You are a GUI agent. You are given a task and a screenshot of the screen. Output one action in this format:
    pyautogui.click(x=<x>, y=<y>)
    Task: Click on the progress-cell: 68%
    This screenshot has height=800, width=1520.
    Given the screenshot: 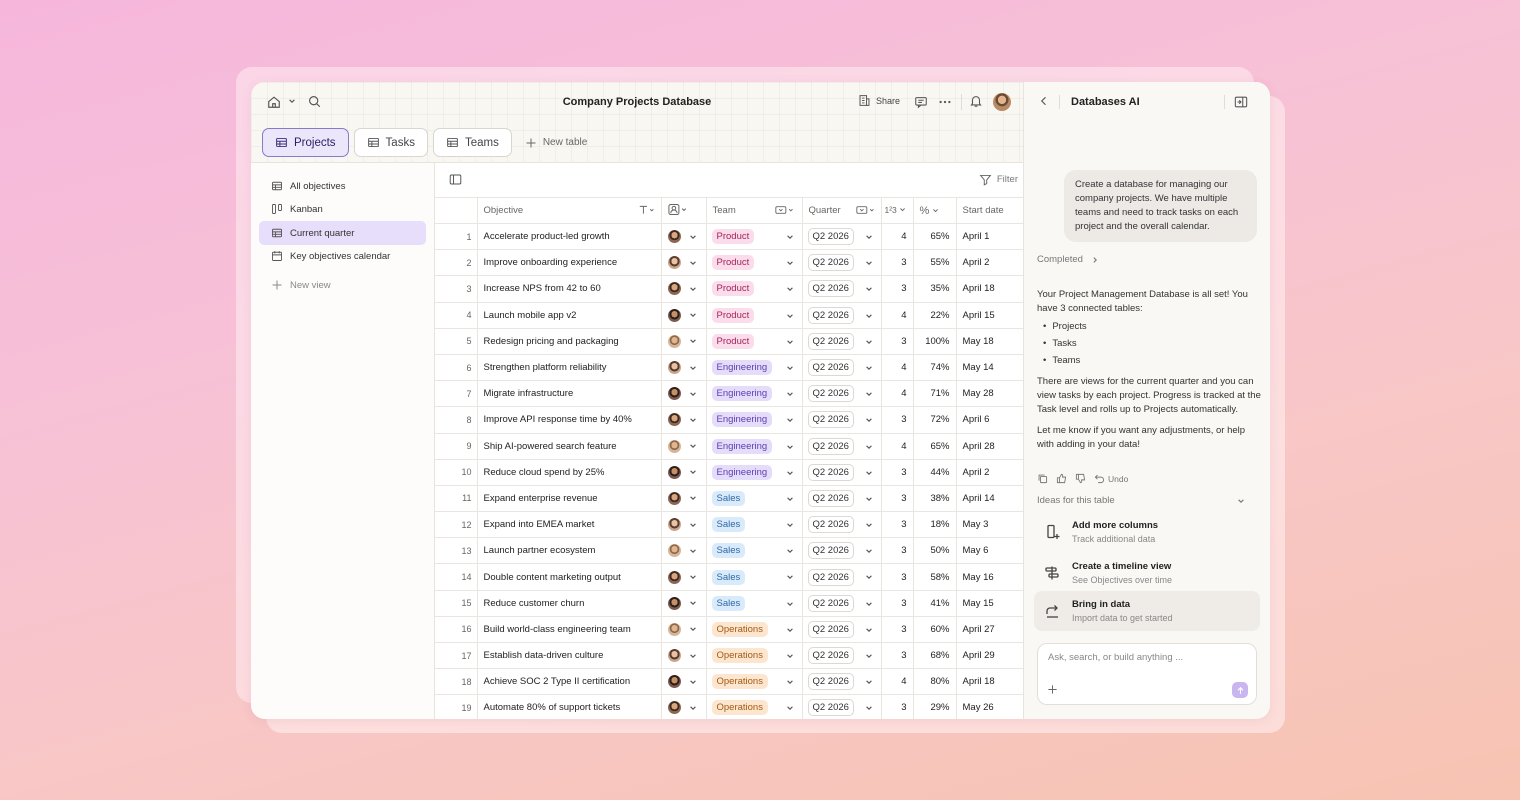 What is the action you would take?
    pyautogui.click(x=934, y=655)
    